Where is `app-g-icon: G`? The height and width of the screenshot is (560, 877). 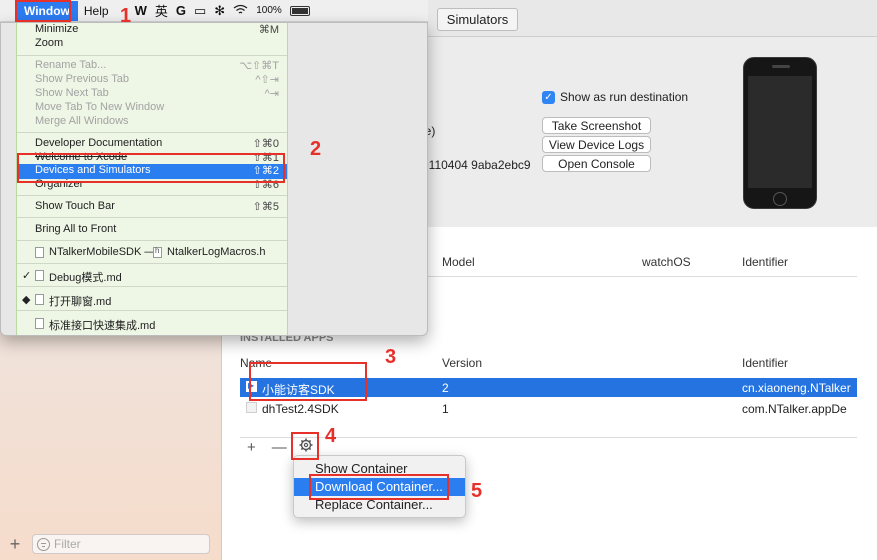
app-g-icon: G is located at coordinates (181, 10).